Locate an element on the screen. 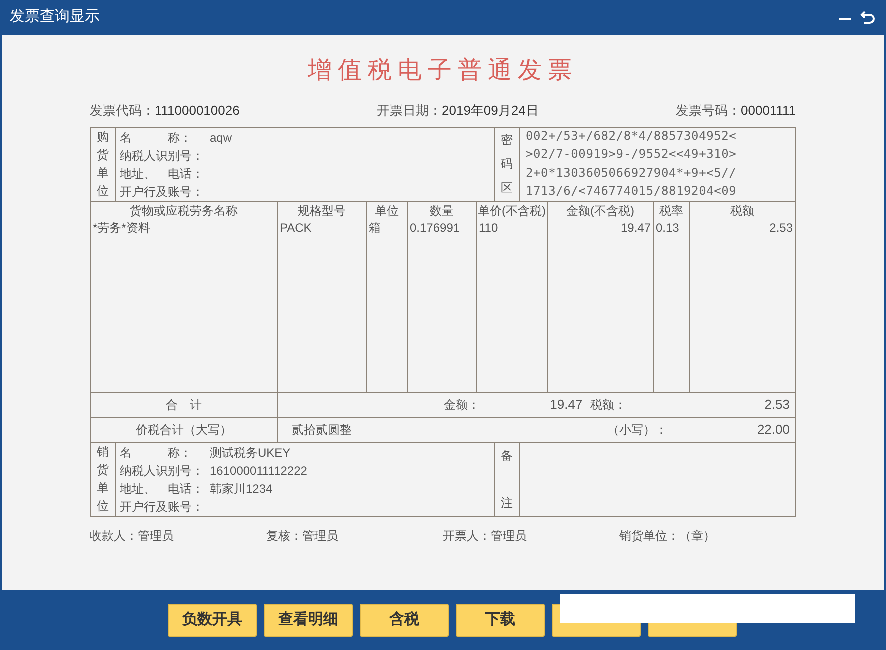 The width and height of the screenshot is (886, 650). column-header: 税额 is located at coordinates (743, 211).